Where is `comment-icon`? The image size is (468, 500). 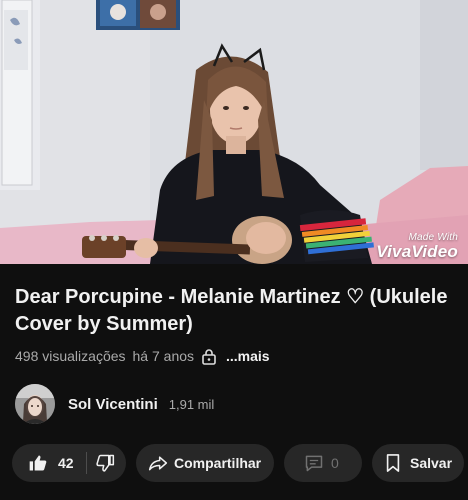 comment-icon is located at coordinates (314, 463).